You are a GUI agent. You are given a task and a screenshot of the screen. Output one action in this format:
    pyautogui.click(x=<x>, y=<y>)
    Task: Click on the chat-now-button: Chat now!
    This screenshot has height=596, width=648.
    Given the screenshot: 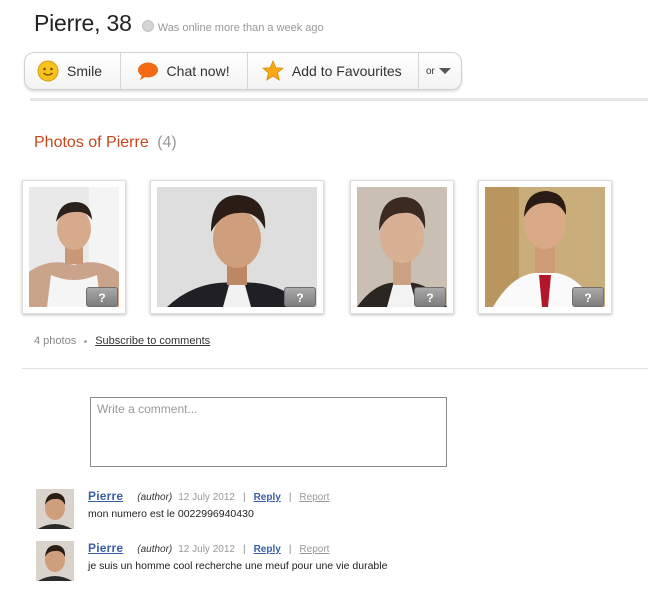 What is the action you would take?
    pyautogui.click(x=184, y=71)
    